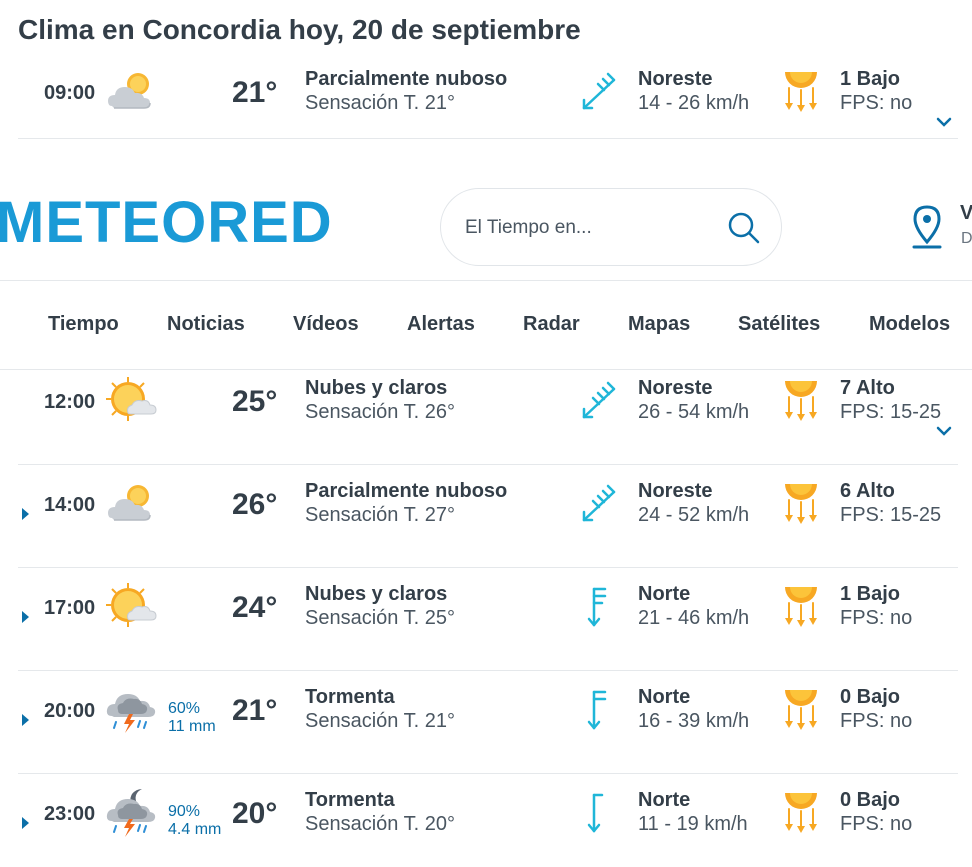 The width and height of the screenshot is (972, 867). I want to click on nav-videos: Vídeos, so click(326, 324).